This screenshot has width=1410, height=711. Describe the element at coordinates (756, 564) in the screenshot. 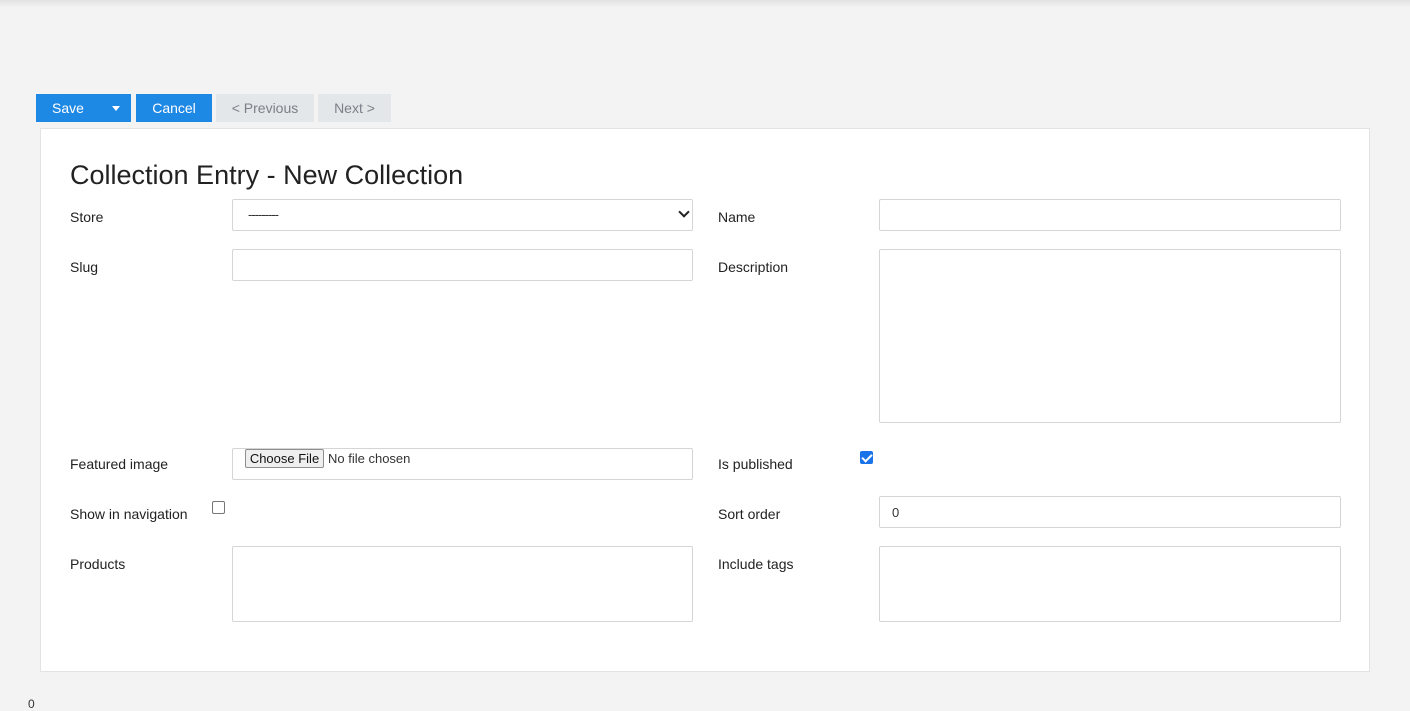

I see `include-tags-label: Include tags` at that location.